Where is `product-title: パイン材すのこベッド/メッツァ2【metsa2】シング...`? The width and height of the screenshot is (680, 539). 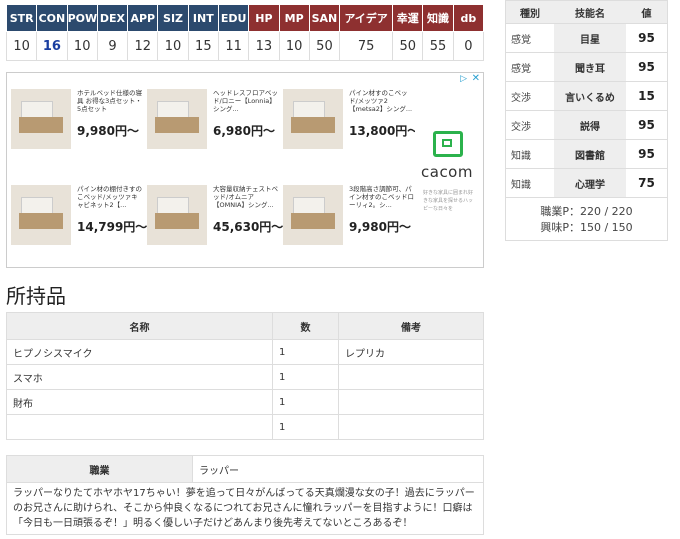
product-title: パイン材すのこベッド/メッツァ2【metsa2】シング... is located at coordinates (382, 101).